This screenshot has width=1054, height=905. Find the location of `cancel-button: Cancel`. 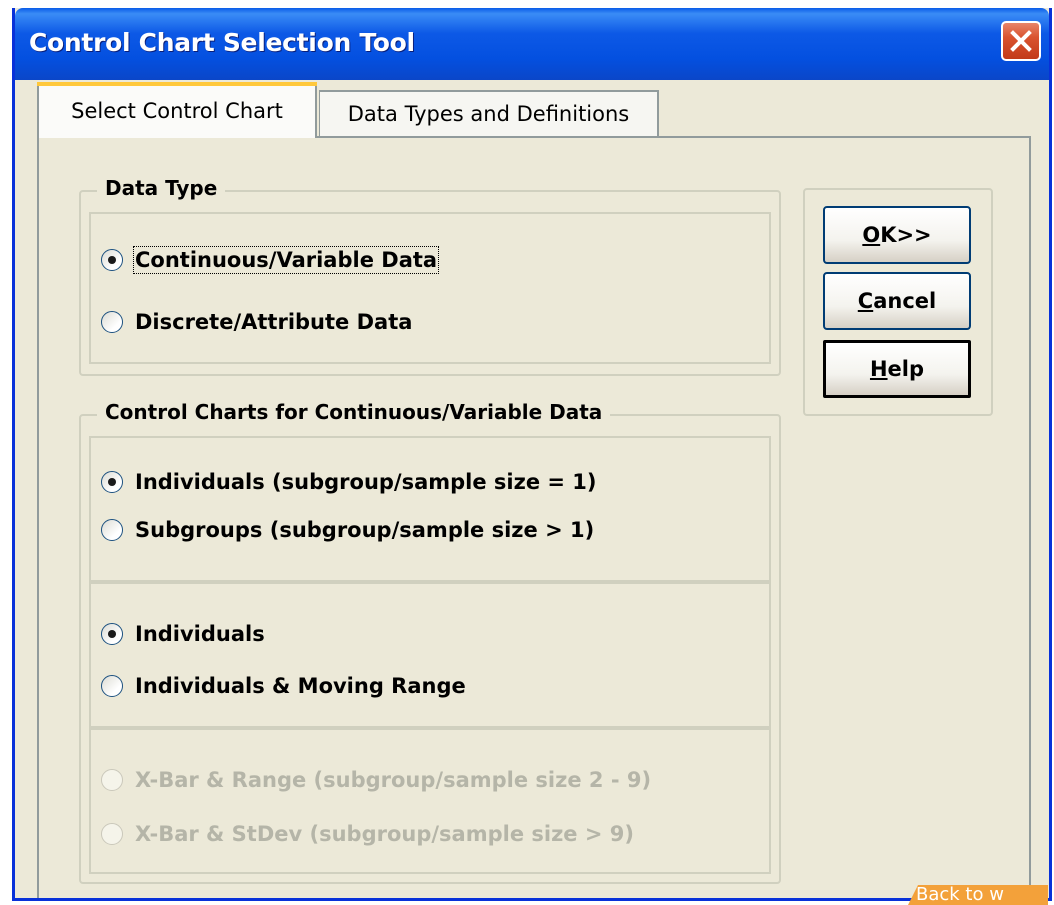

cancel-button: Cancel is located at coordinates (897, 301).